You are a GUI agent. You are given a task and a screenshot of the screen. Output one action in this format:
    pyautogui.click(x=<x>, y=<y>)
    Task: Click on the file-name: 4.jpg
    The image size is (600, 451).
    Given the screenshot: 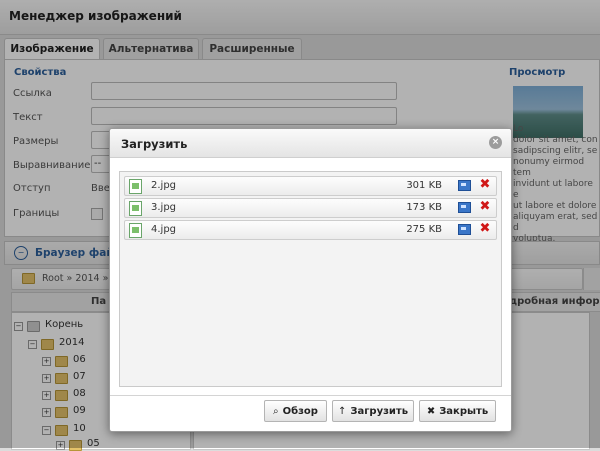 What is the action you would take?
    pyautogui.click(x=164, y=229)
    